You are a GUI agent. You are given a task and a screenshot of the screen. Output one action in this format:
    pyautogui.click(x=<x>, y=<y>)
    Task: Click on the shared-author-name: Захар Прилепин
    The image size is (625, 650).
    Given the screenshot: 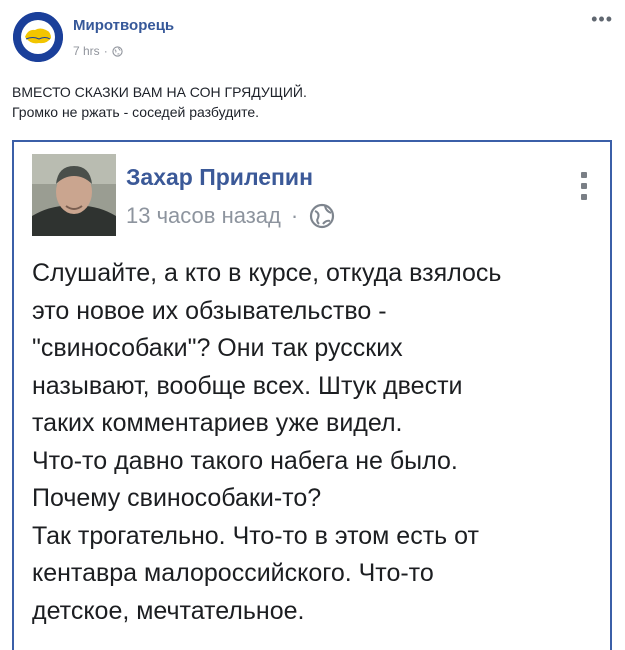 What is the action you would take?
    pyautogui.click(x=219, y=177)
    